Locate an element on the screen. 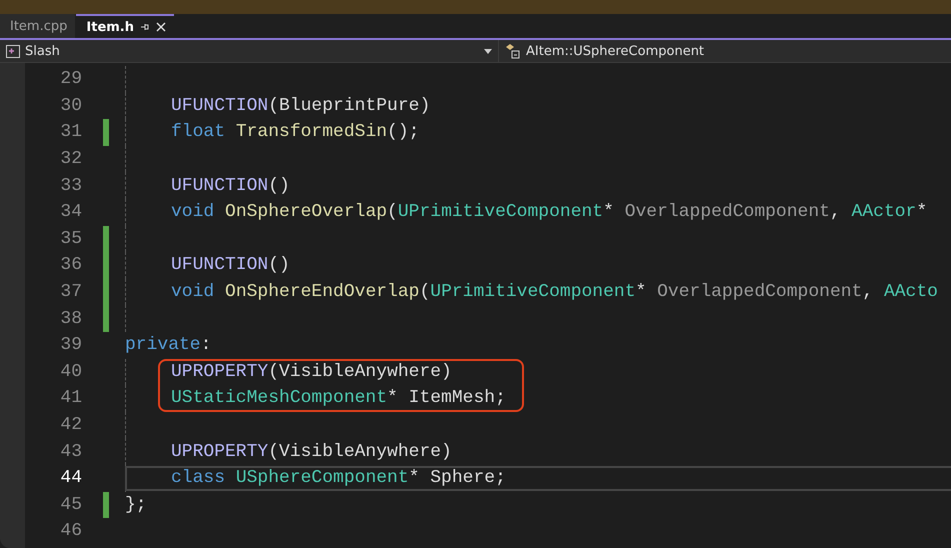  file-tab: Item.cpp is located at coordinates (38, 26).